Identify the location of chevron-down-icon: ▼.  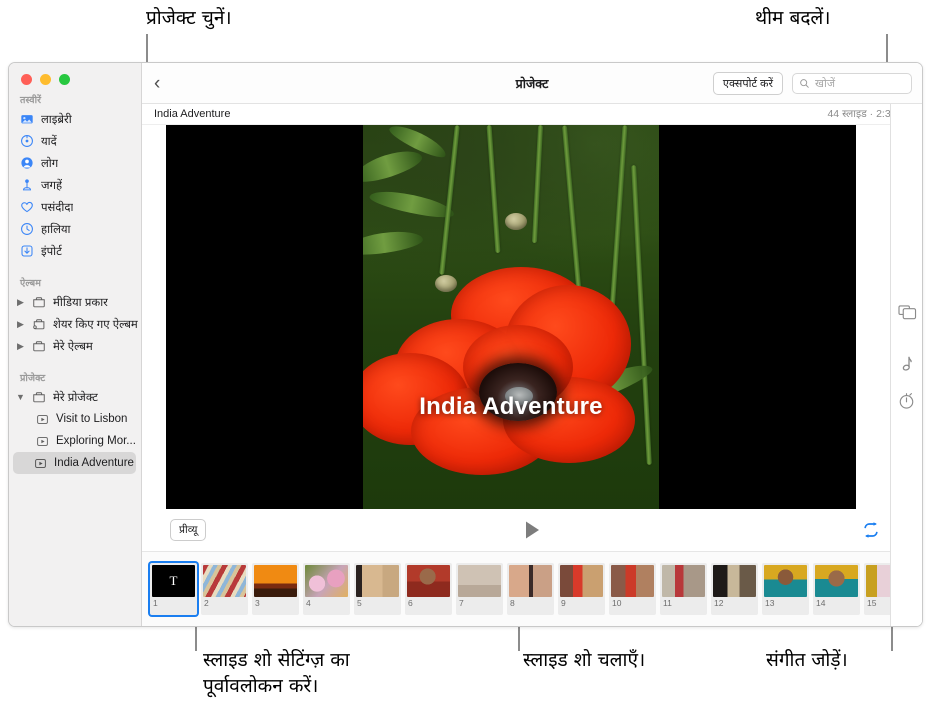
(20, 397).